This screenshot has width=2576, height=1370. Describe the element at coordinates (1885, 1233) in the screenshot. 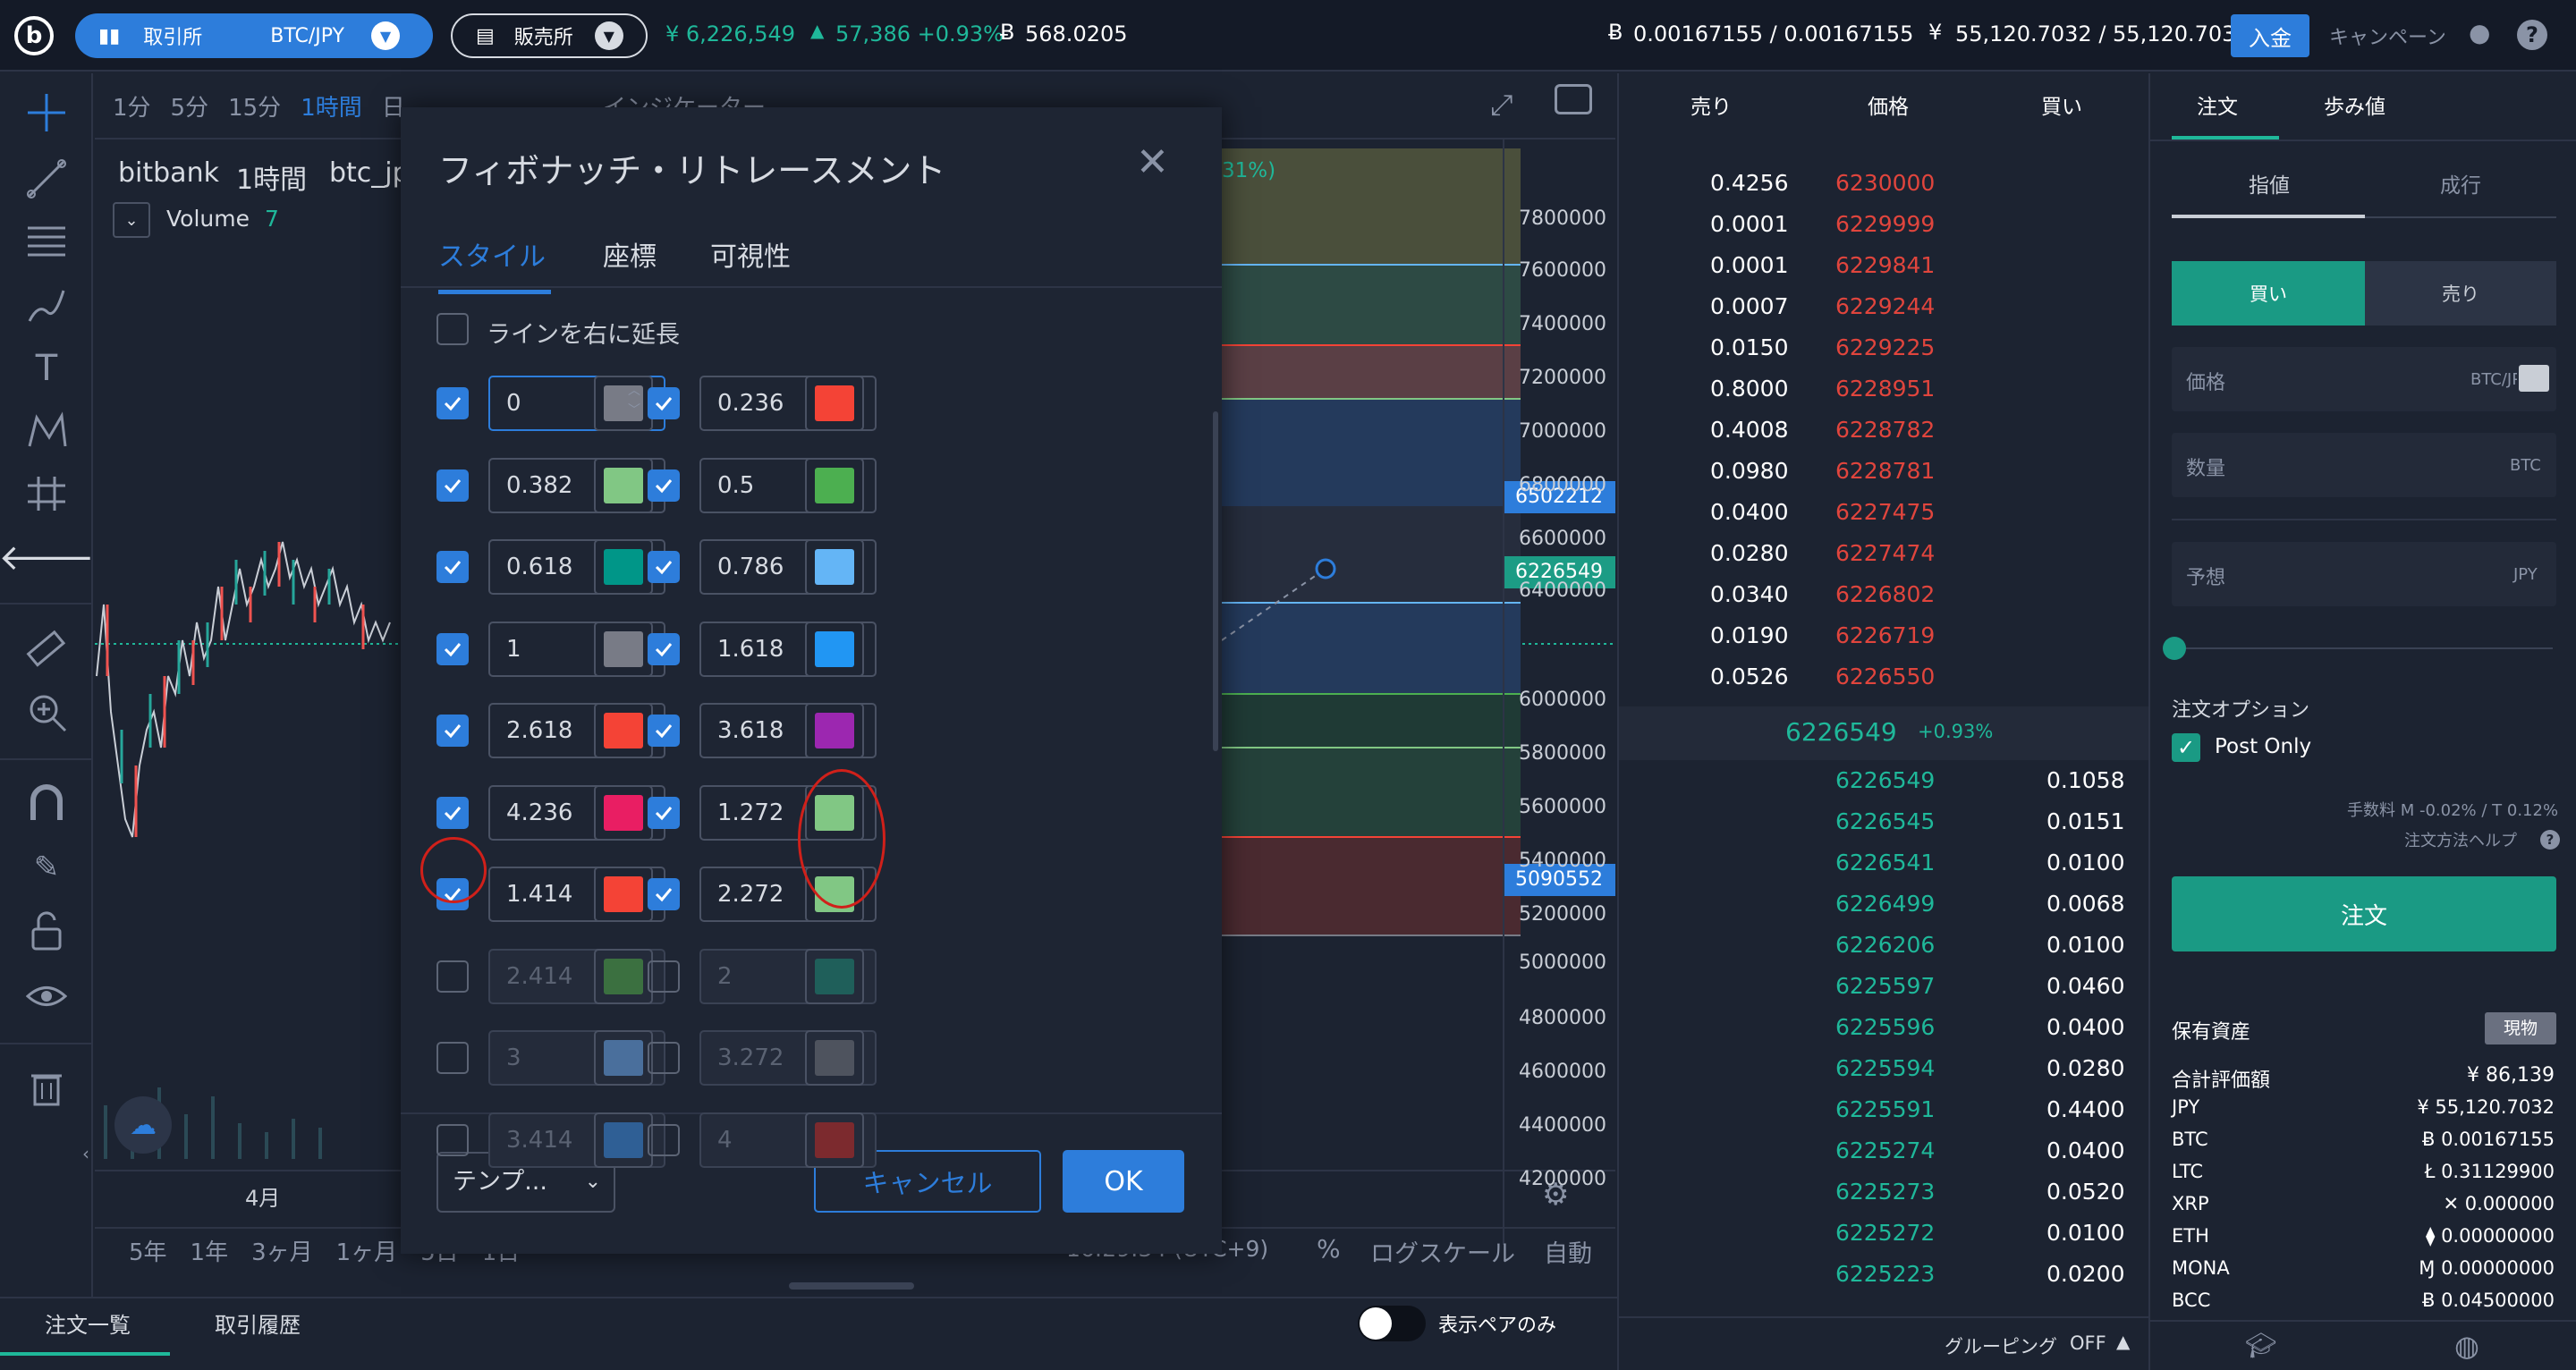

I see `bid-price: 6225272` at that location.